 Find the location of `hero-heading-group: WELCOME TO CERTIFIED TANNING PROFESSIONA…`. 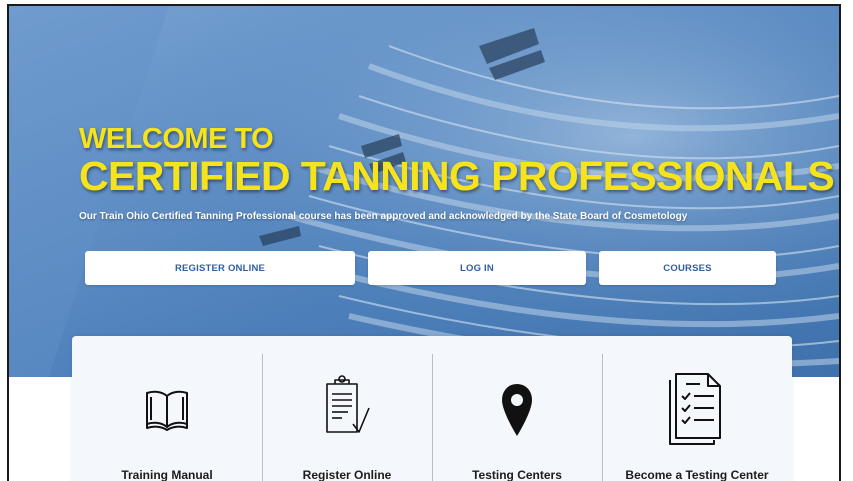

hero-heading-group: WELCOME TO CERTIFIED TANNING PROFESSIONA… is located at coordinates (457, 161).